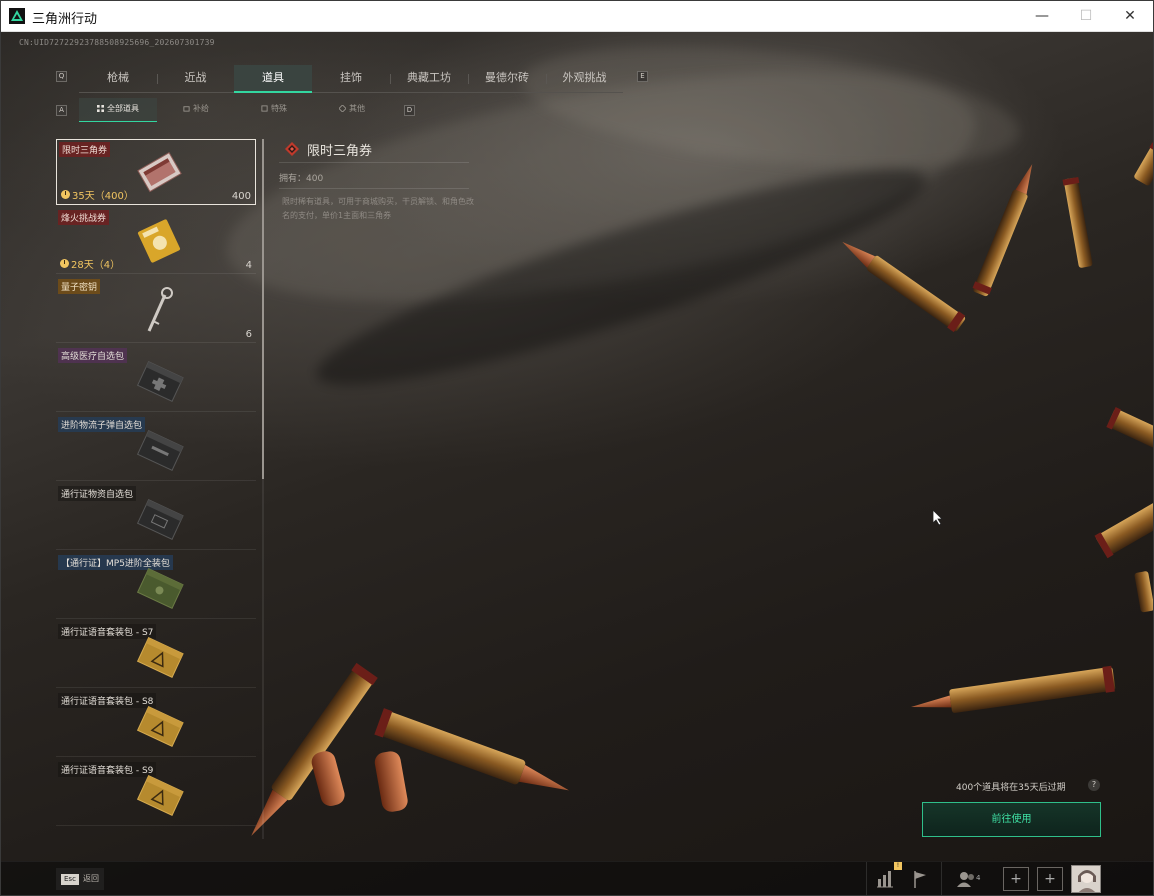 Image resolution: width=1154 pixels, height=896 pixels. What do you see at coordinates (85, 149) in the screenshot?
I see `item-name: 限时三角券` at bounding box center [85, 149].